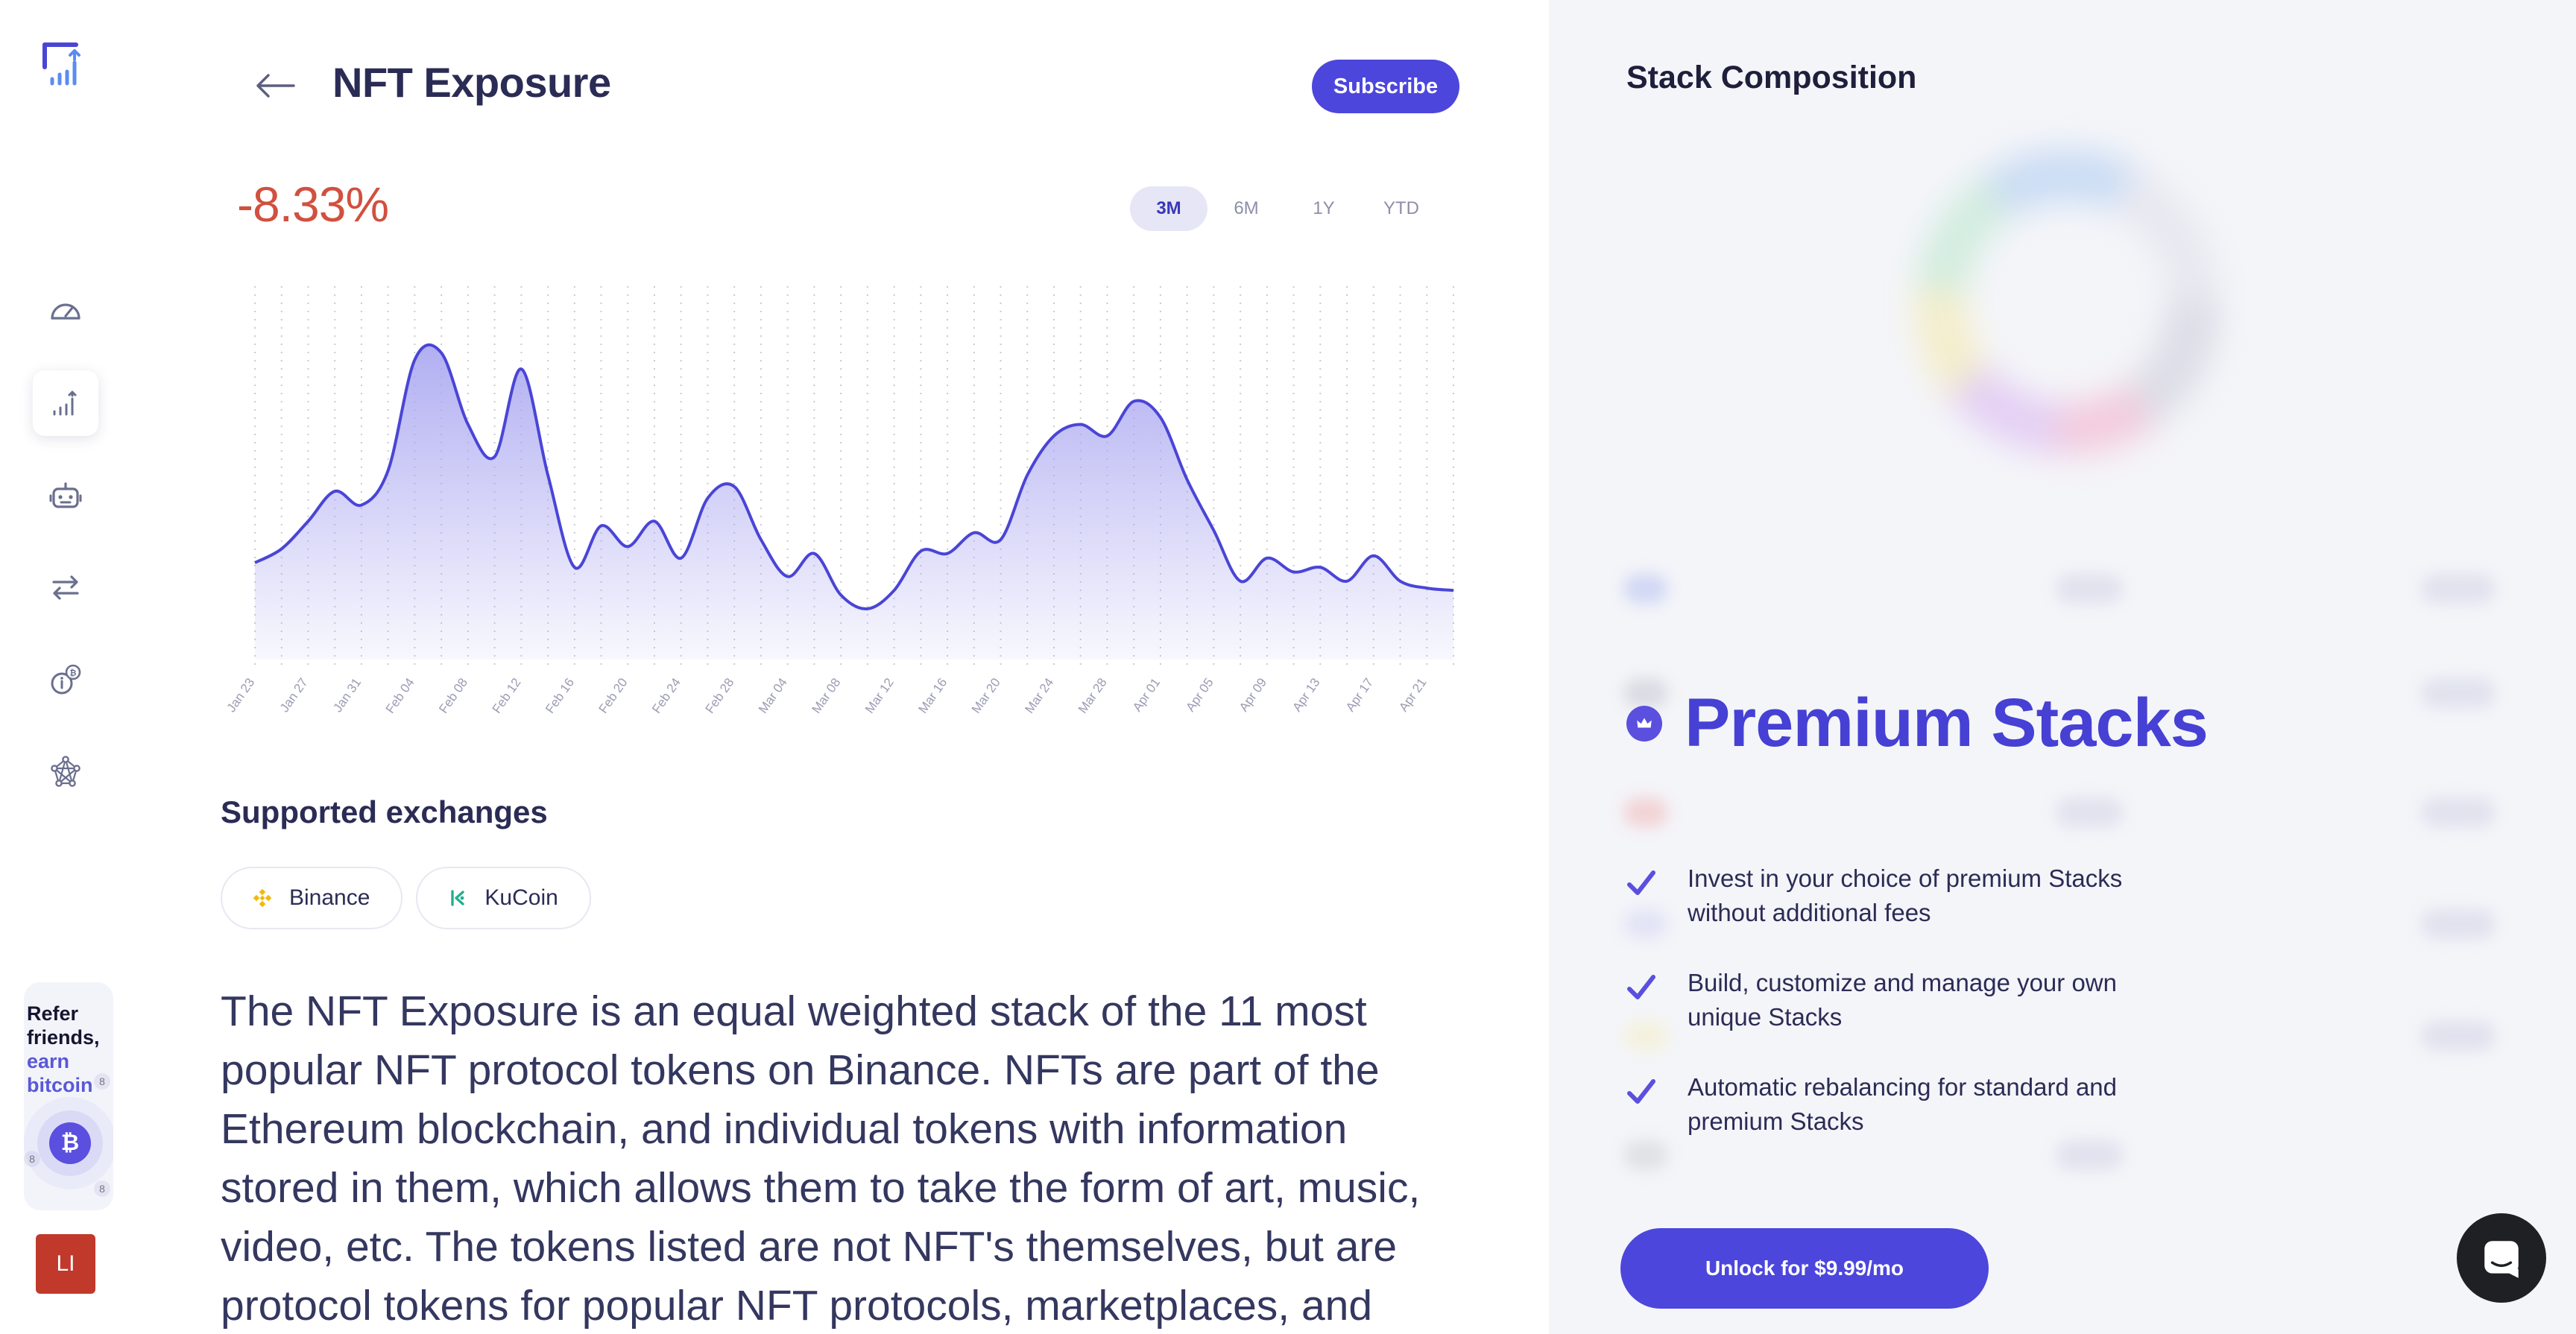 This screenshot has height=1334, width=2576. I want to click on x-tick-label: Mar 20, so click(986, 695).